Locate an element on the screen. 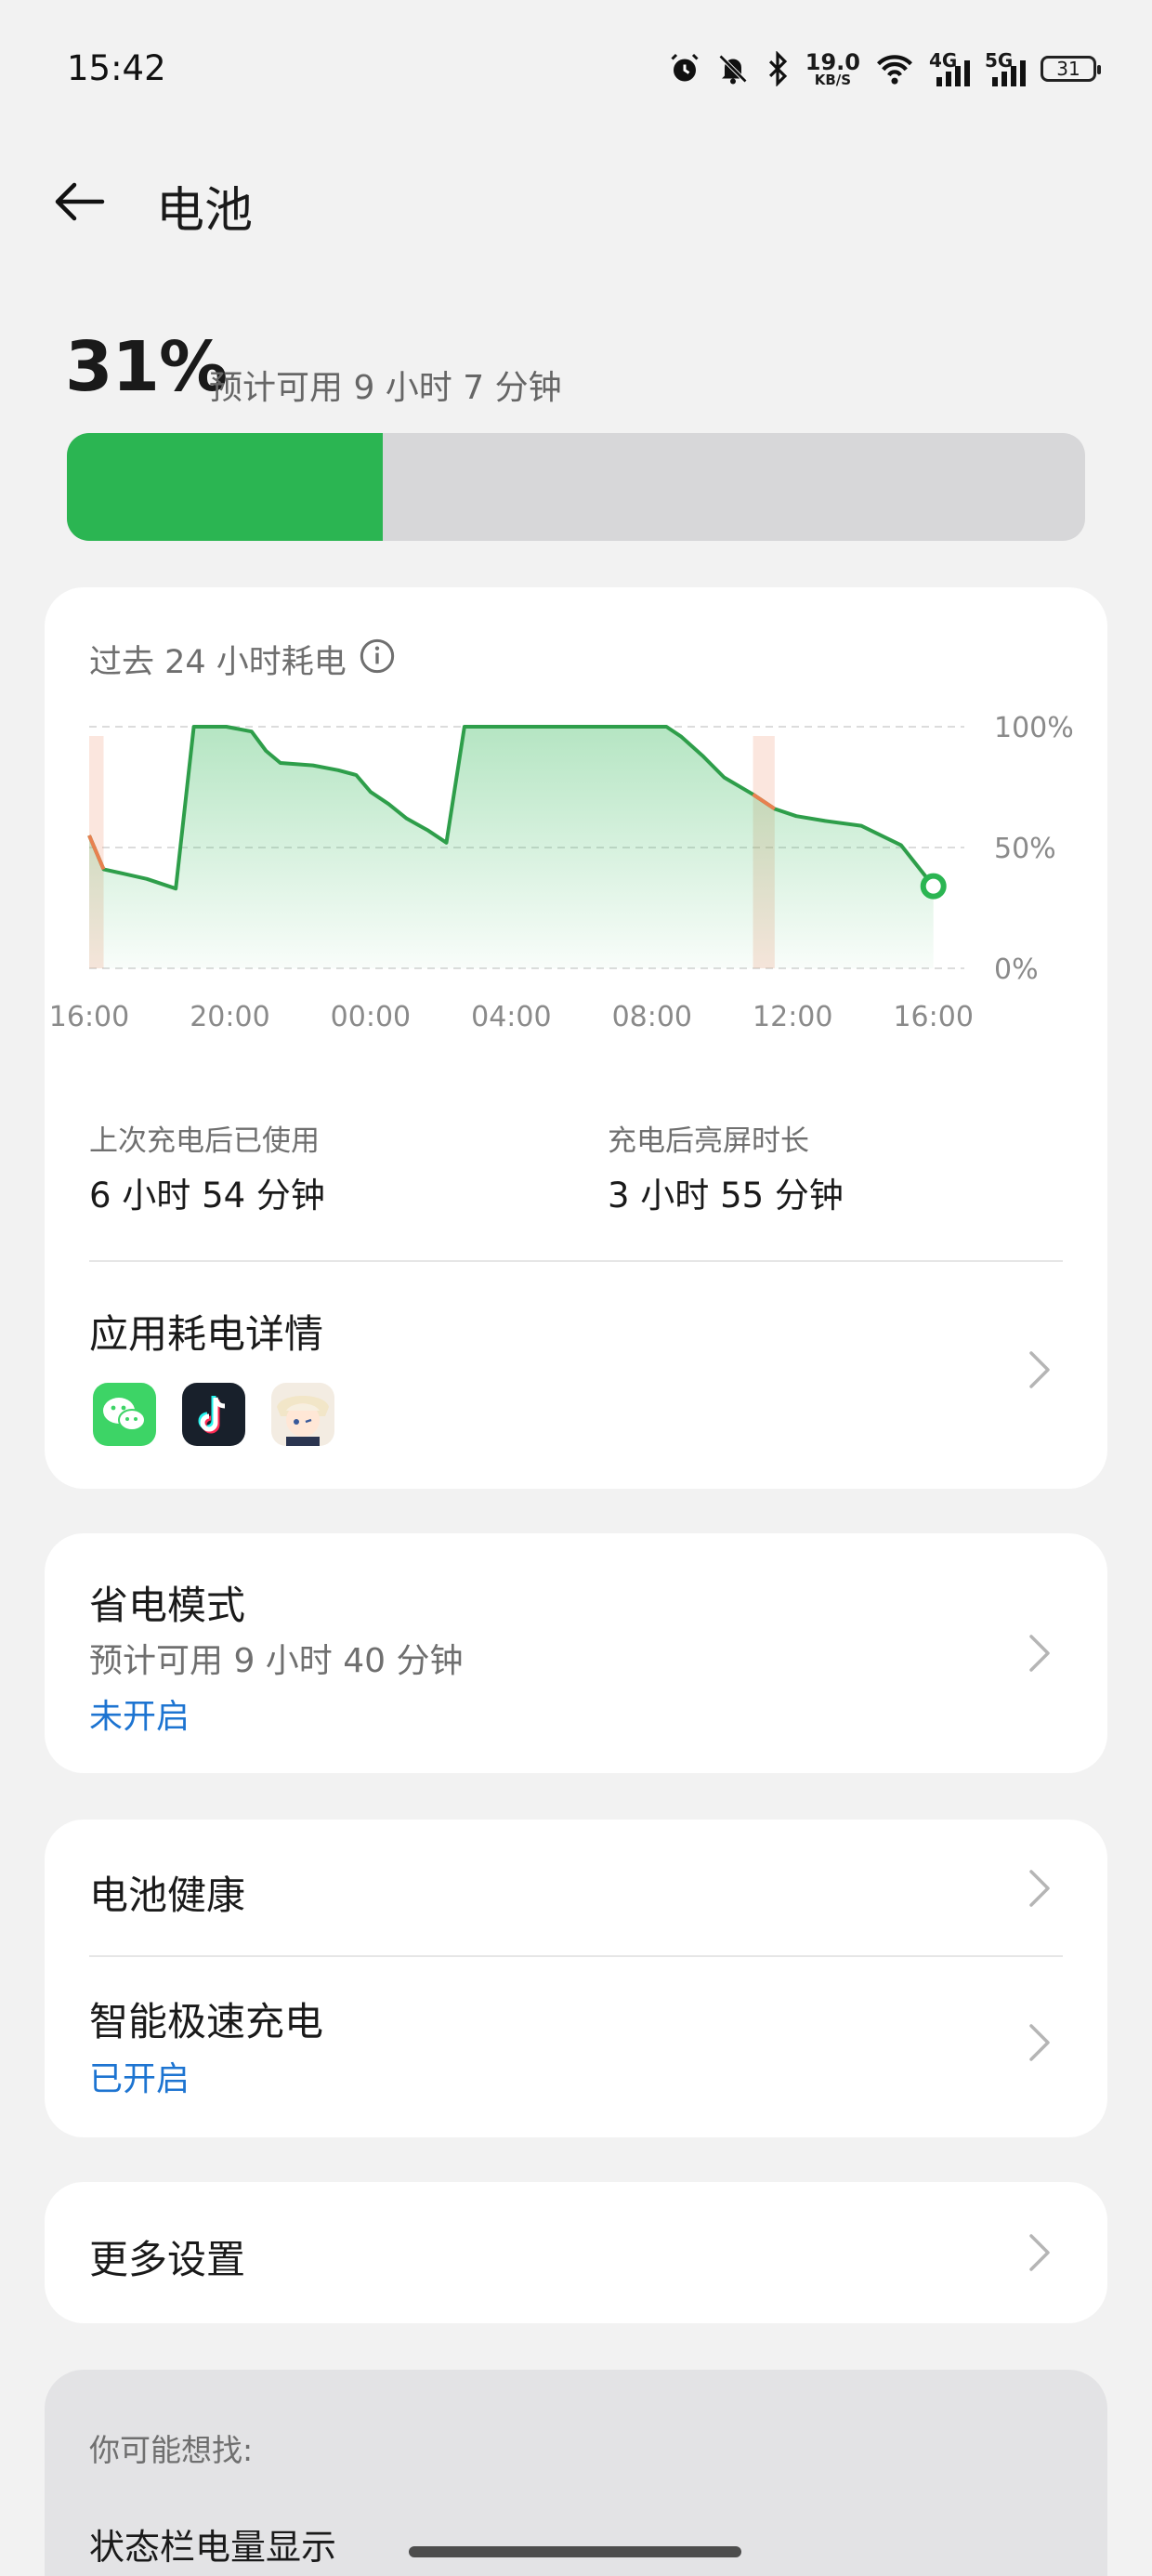 This screenshot has height=2576, width=1152. battery-settings-card: 电池健康 智能极速充电 已开启 is located at coordinates (576, 1978).